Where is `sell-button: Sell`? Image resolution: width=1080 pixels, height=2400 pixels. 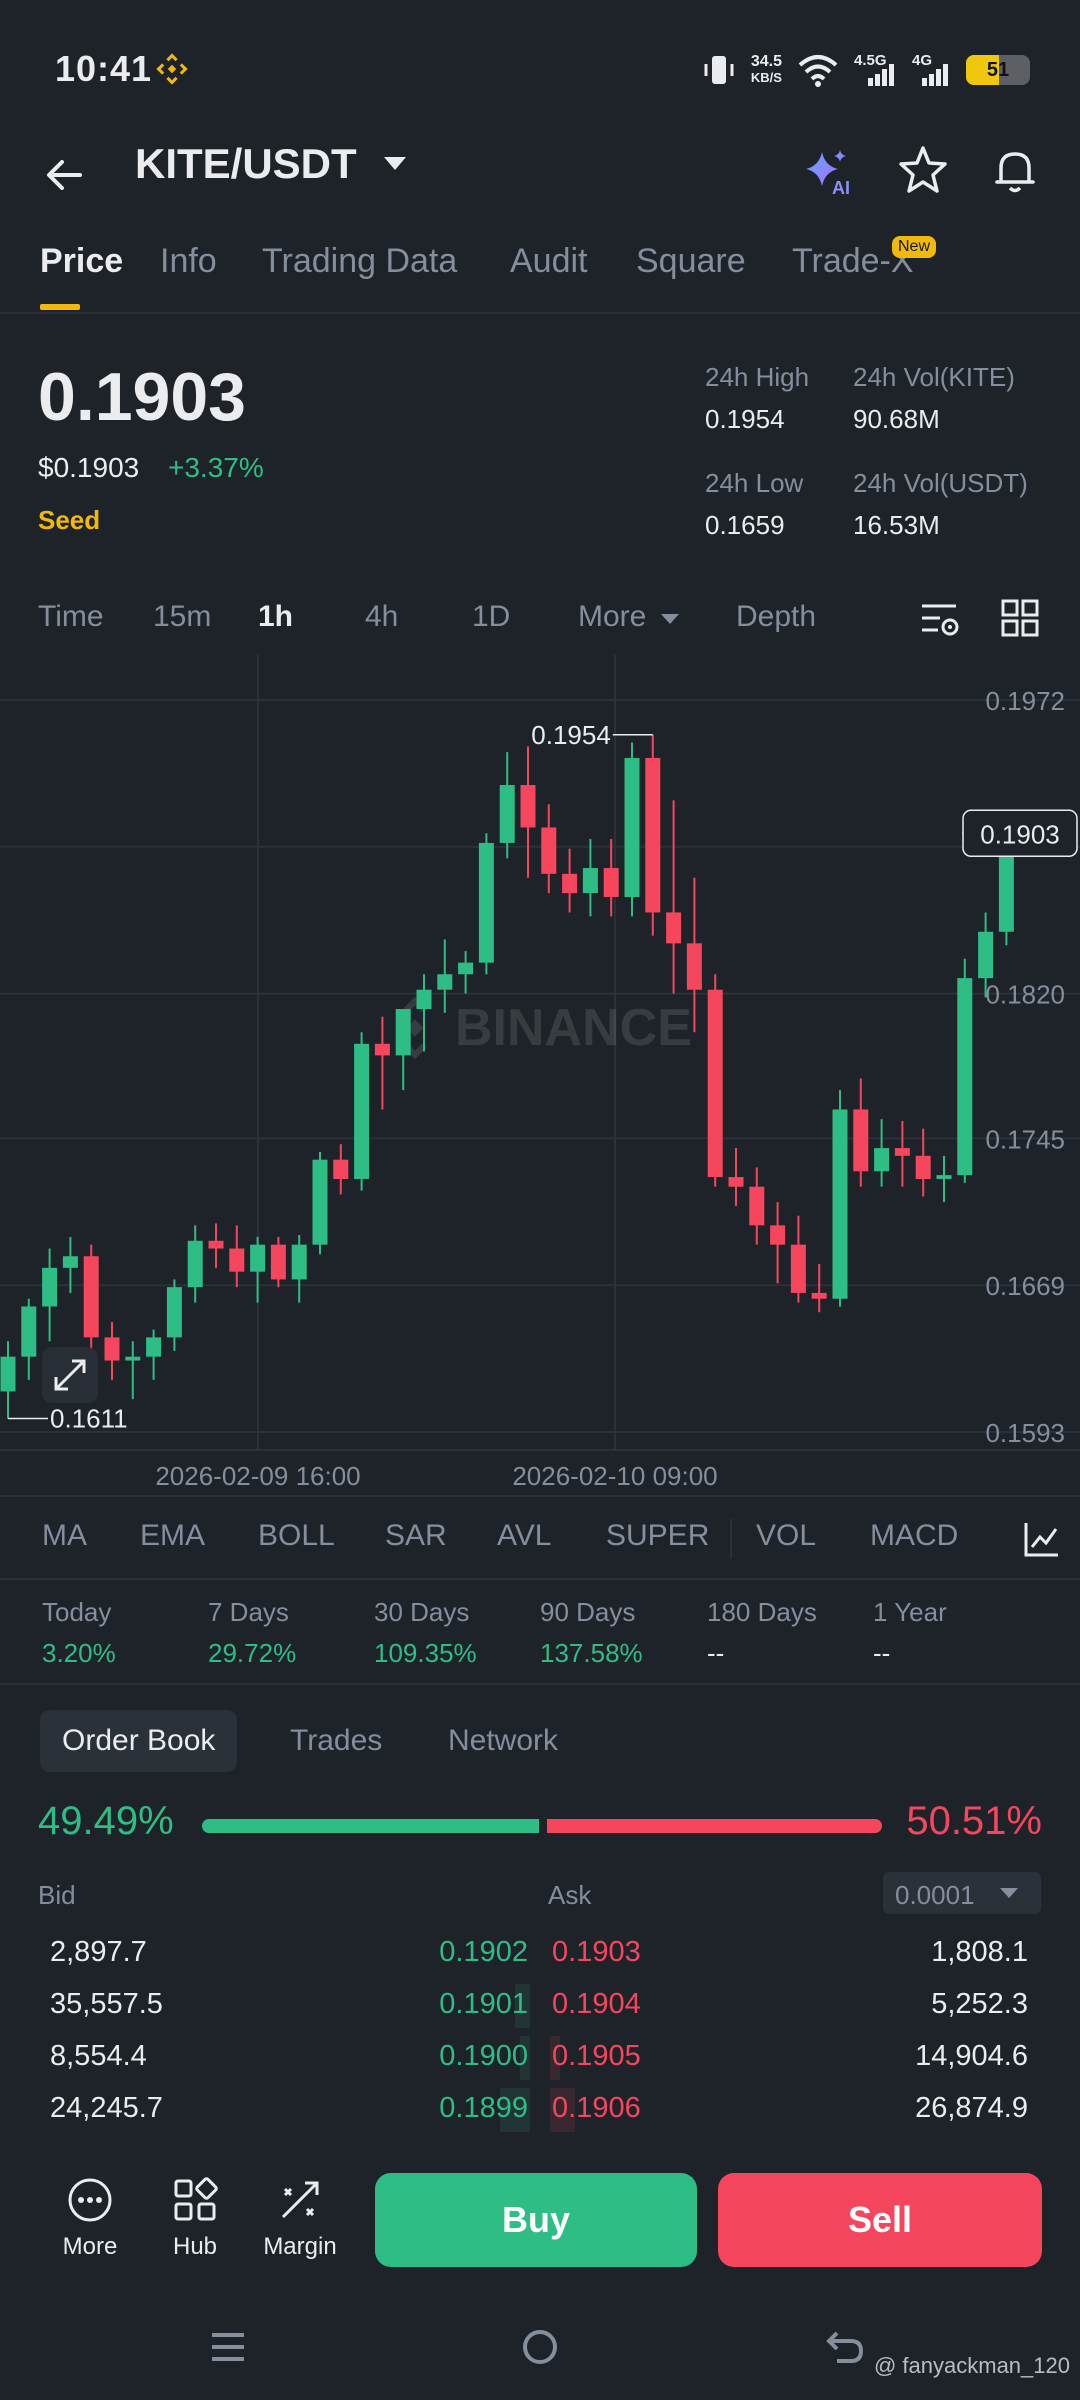 sell-button: Sell is located at coordinates (880, 2220).